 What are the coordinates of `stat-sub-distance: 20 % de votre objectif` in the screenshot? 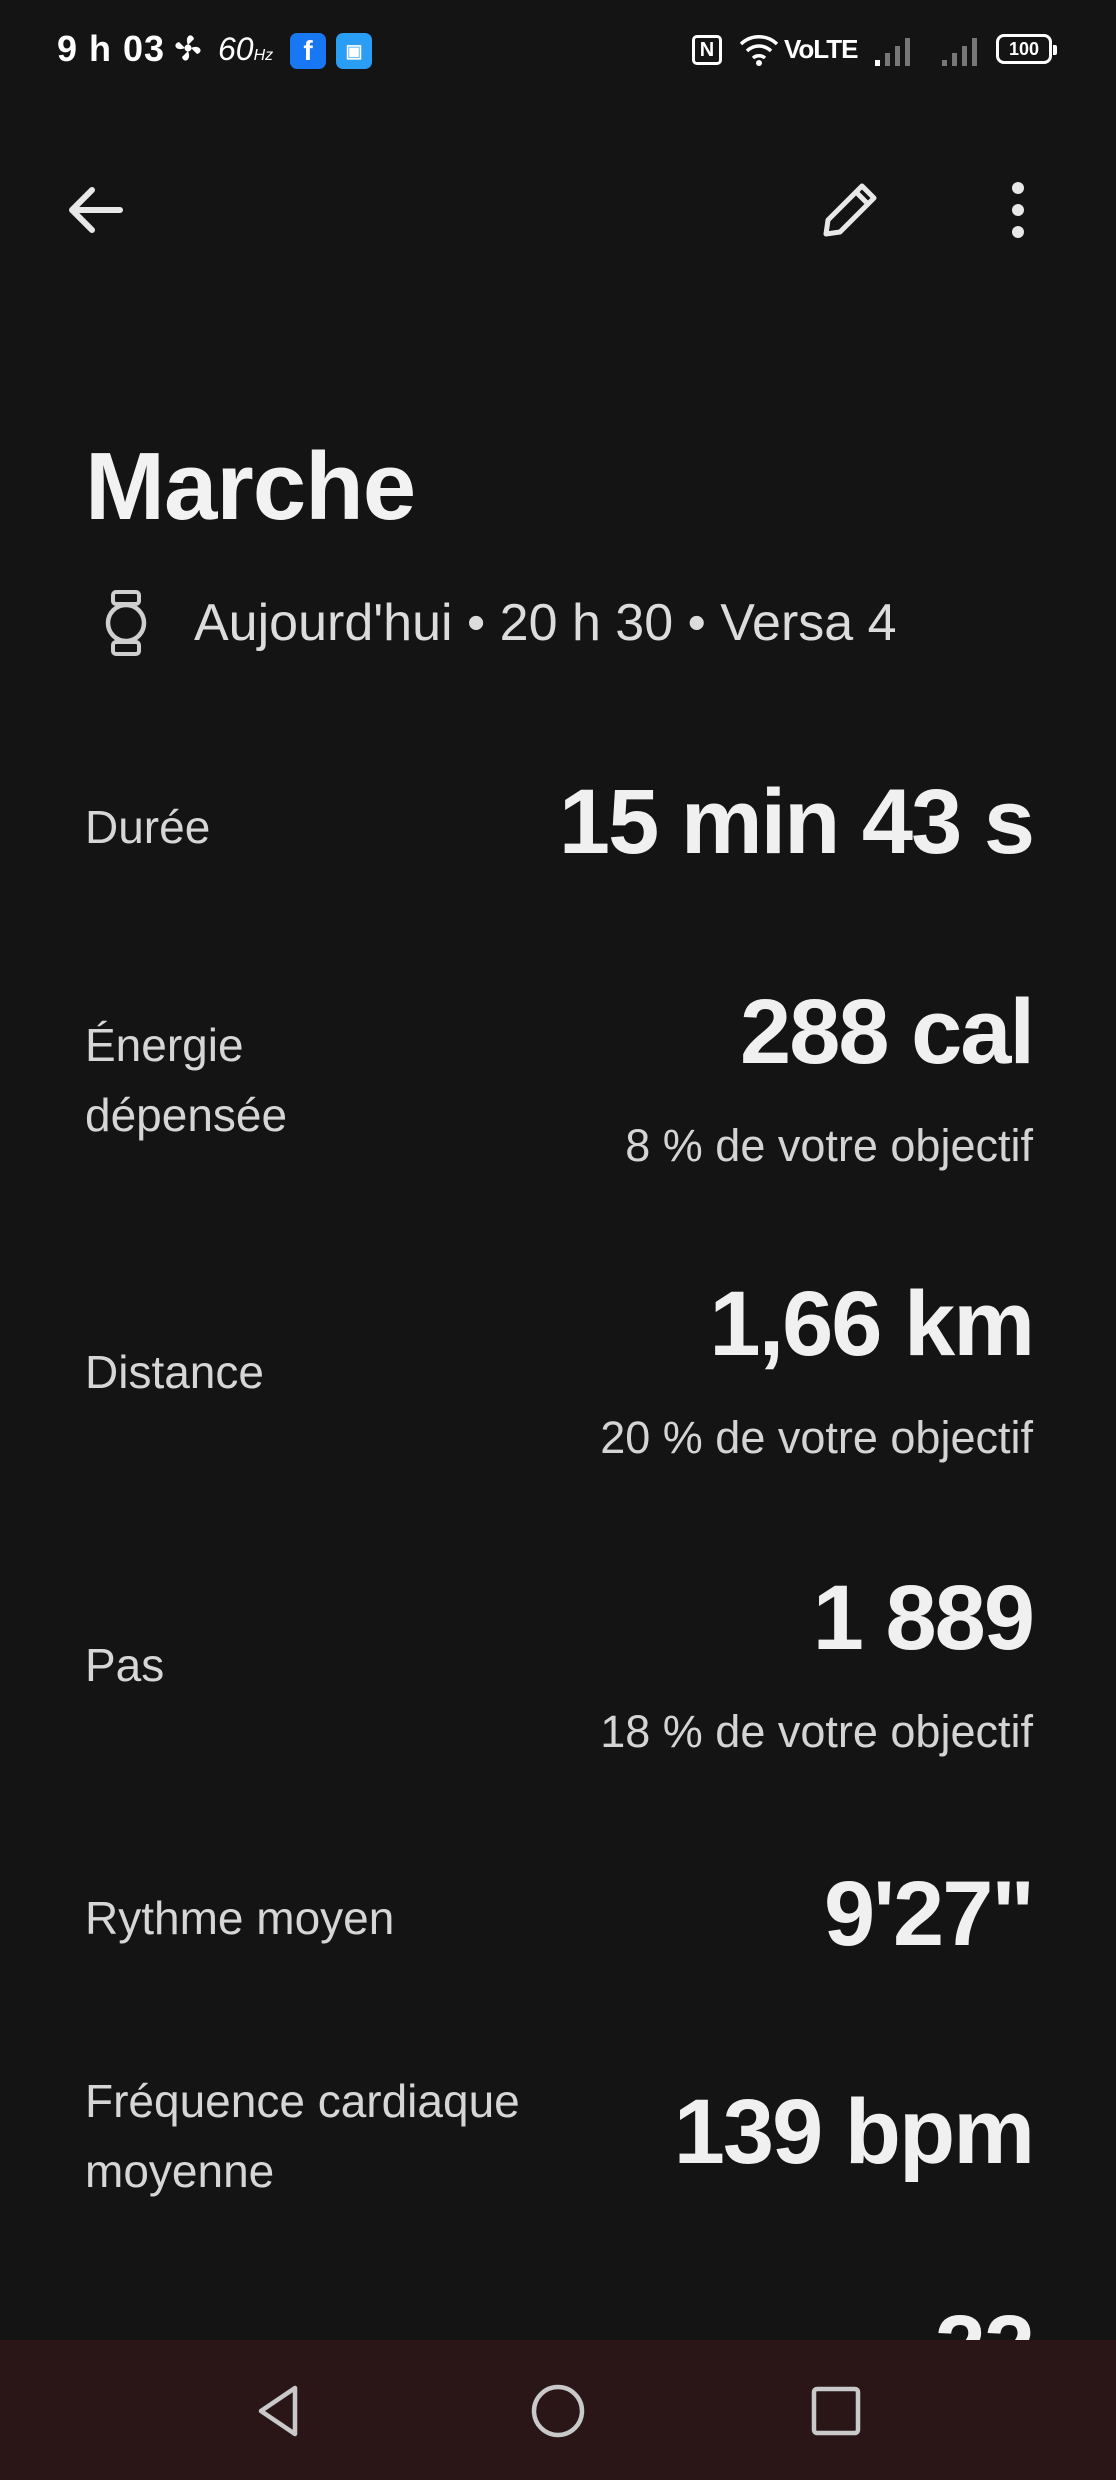 It's located at (816, 1437).